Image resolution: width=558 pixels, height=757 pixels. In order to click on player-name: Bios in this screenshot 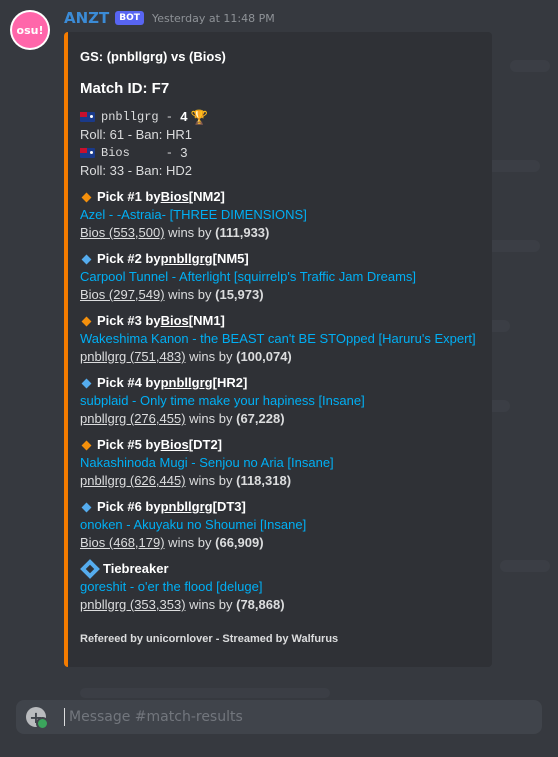, I will do `click(130, 153)`.